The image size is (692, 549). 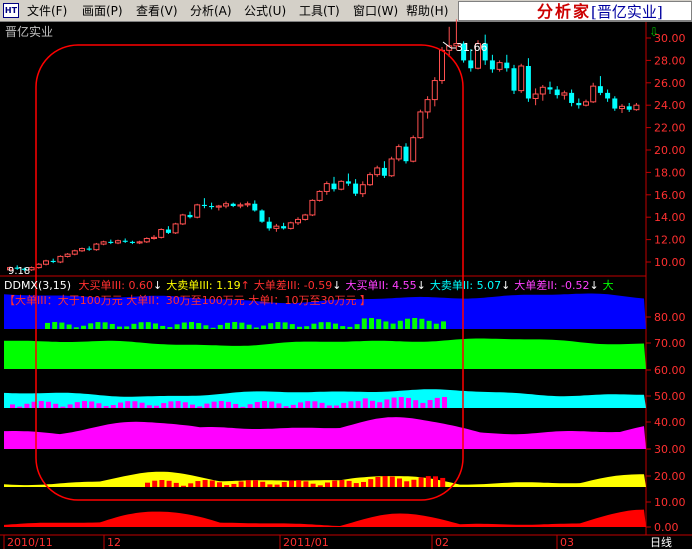 What do you see at coordinates (38, 285) in the screenshot?
I see `indicator-title: DDMX(3,15)` at bounding box center [38, 285].